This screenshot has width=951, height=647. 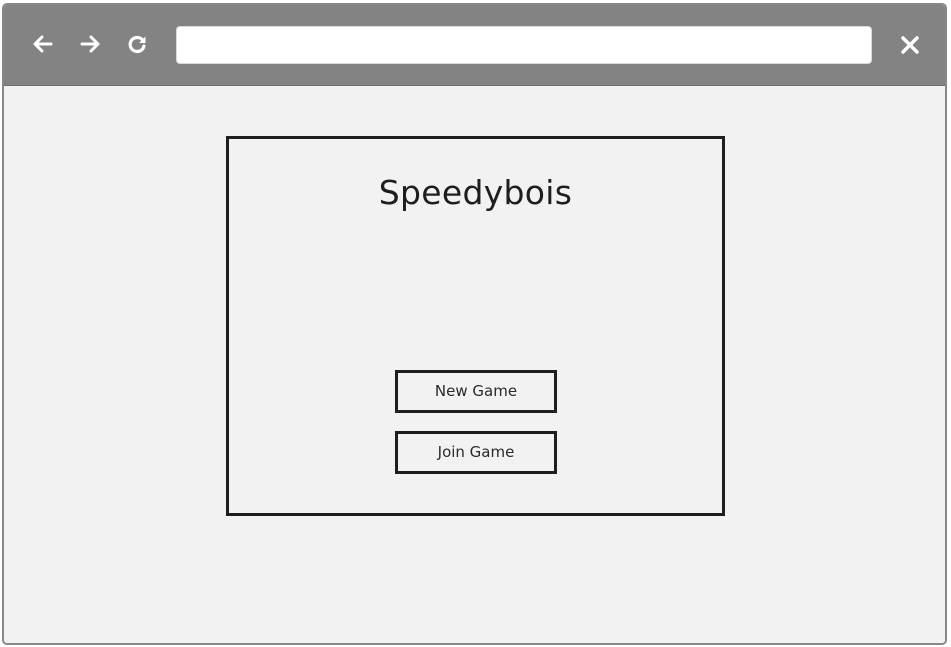 What do you see at coordinates (90, 44) in the screenshot?
I see `forward-arrow-icon` at bounding box center [90, 44].